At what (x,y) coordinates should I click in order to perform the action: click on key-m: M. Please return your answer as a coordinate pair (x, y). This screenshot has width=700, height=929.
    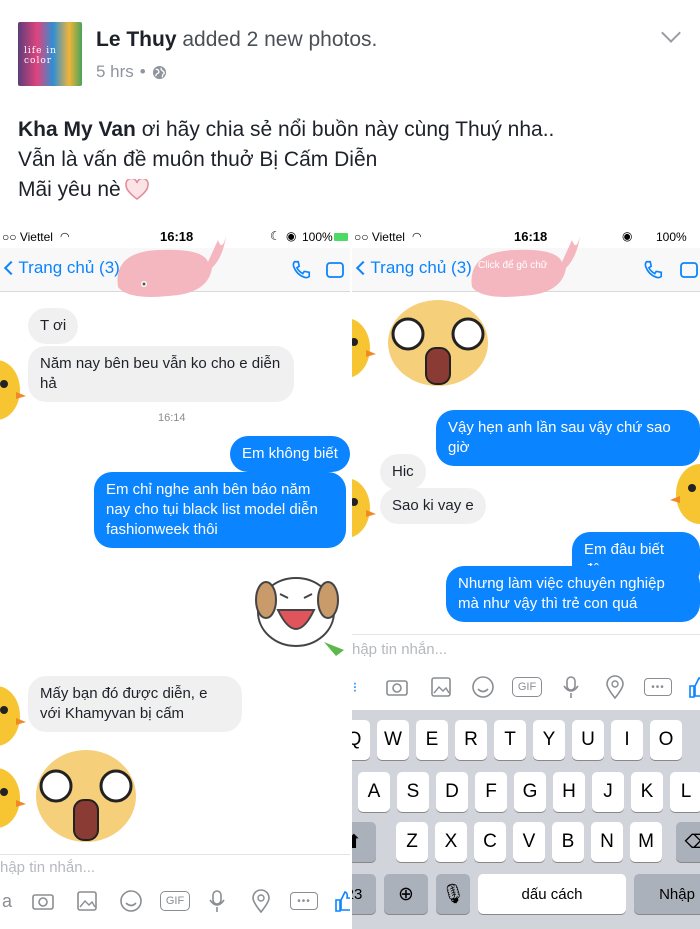
    Looking at the image, I should click on (646, 842).